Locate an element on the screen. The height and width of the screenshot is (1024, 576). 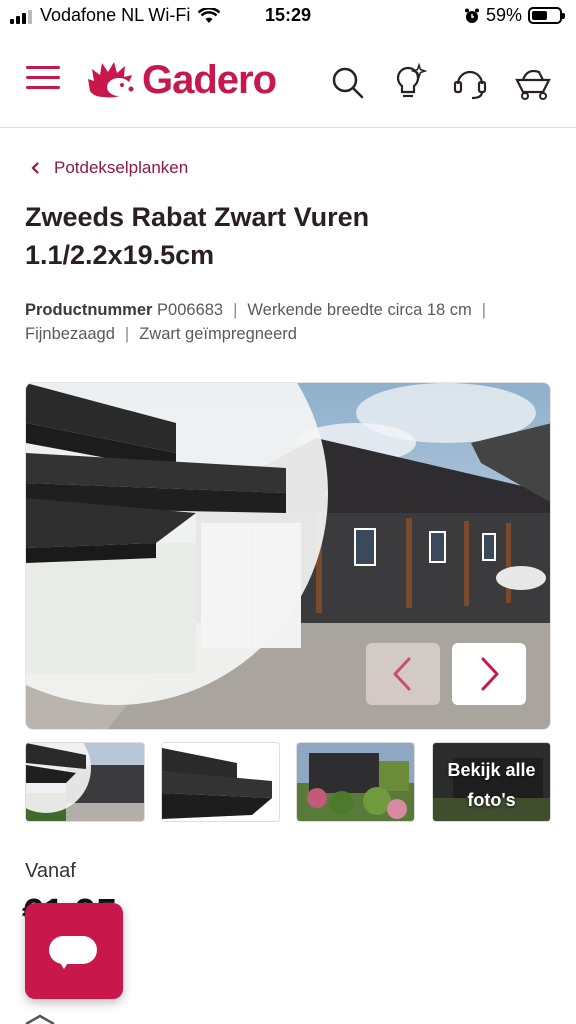
spec-finish: Fijnbezaagd is located at coordinates (70, 334).